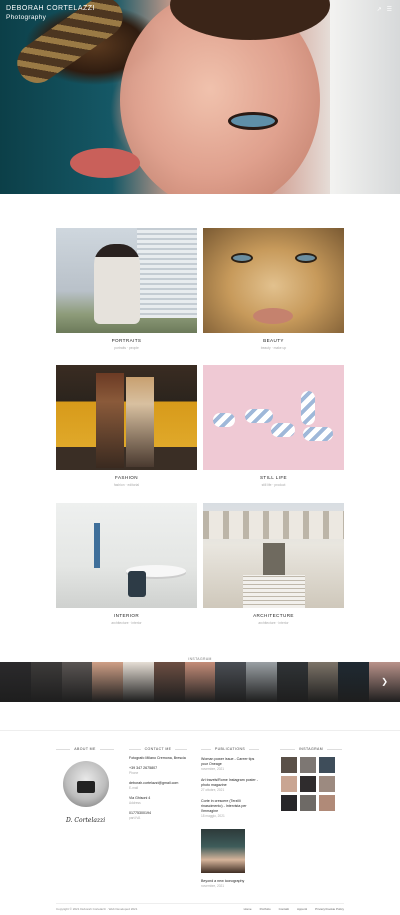 The height and width of the screenshot is (915, 400). Describe the element at coordinates (126, 340) in the screenshot. I see `card-title: PORTRAITS` at that location.